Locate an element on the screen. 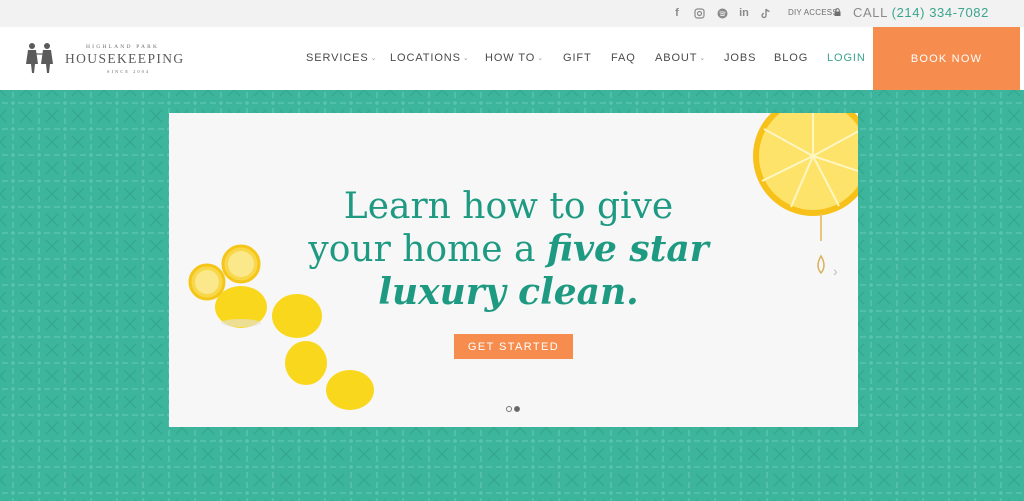 The height and width of the screenshot is (501, 1024). nav-jobs: JOBS is located at coordinates (740, 58).